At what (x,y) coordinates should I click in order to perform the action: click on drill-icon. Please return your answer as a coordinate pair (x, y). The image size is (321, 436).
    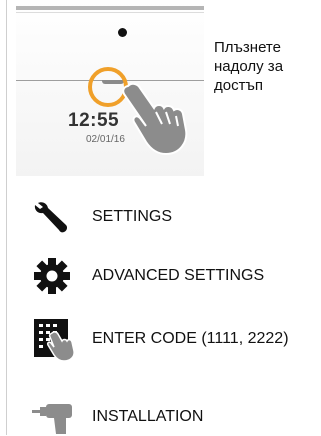
    Looking at the image, I should click on (57, 417).